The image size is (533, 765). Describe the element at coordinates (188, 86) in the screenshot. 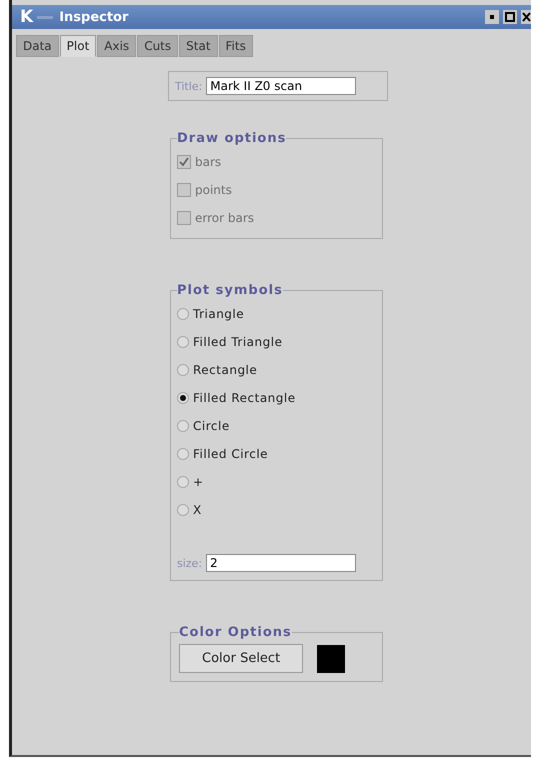

I see `field-label: Title:` at that location.